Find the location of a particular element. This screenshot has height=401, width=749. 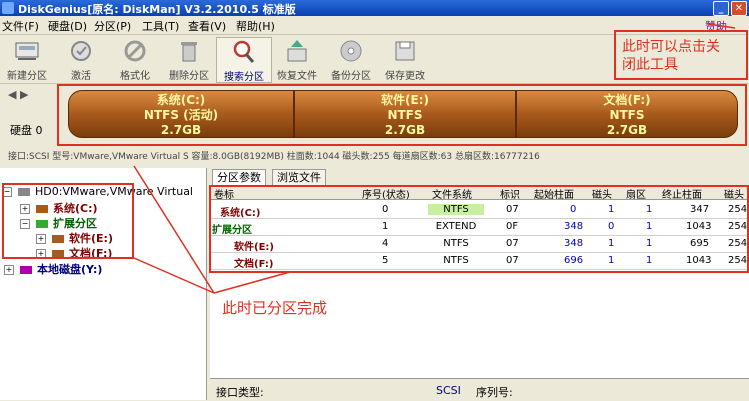

new-partition-icon is located at coordinates (27, 51).